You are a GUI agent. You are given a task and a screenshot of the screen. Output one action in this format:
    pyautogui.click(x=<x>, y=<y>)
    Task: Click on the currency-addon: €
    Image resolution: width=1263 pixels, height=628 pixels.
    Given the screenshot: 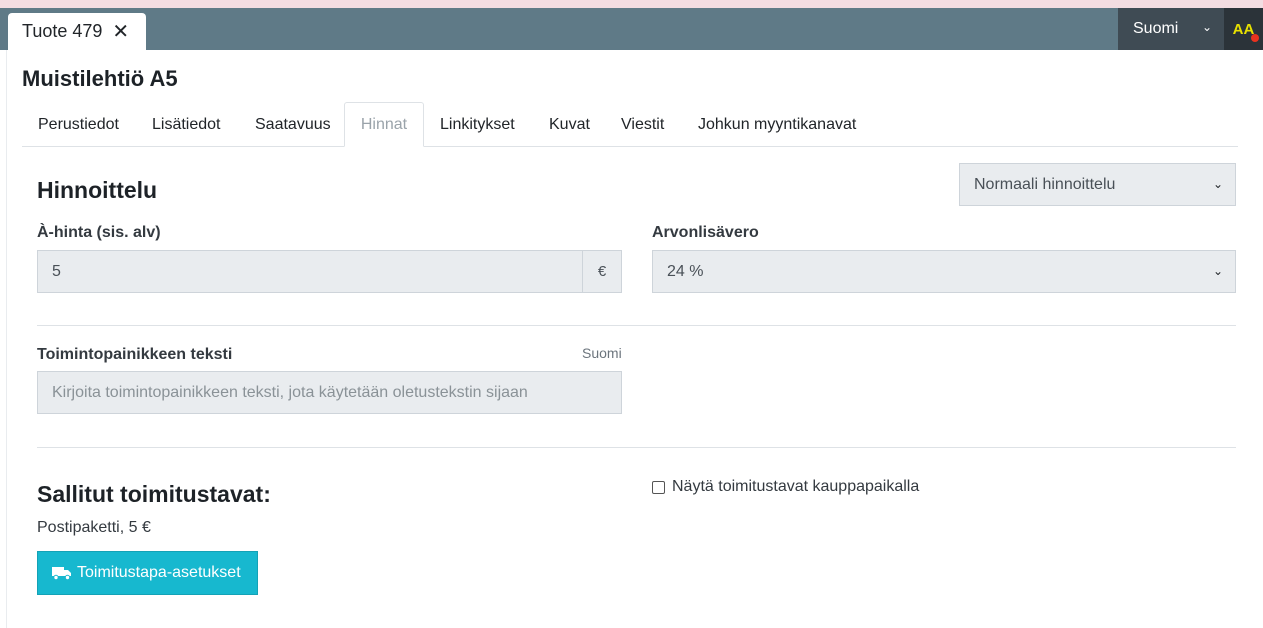 What is the action you would take?
    pyautogui.click(x=602, y=271)
    